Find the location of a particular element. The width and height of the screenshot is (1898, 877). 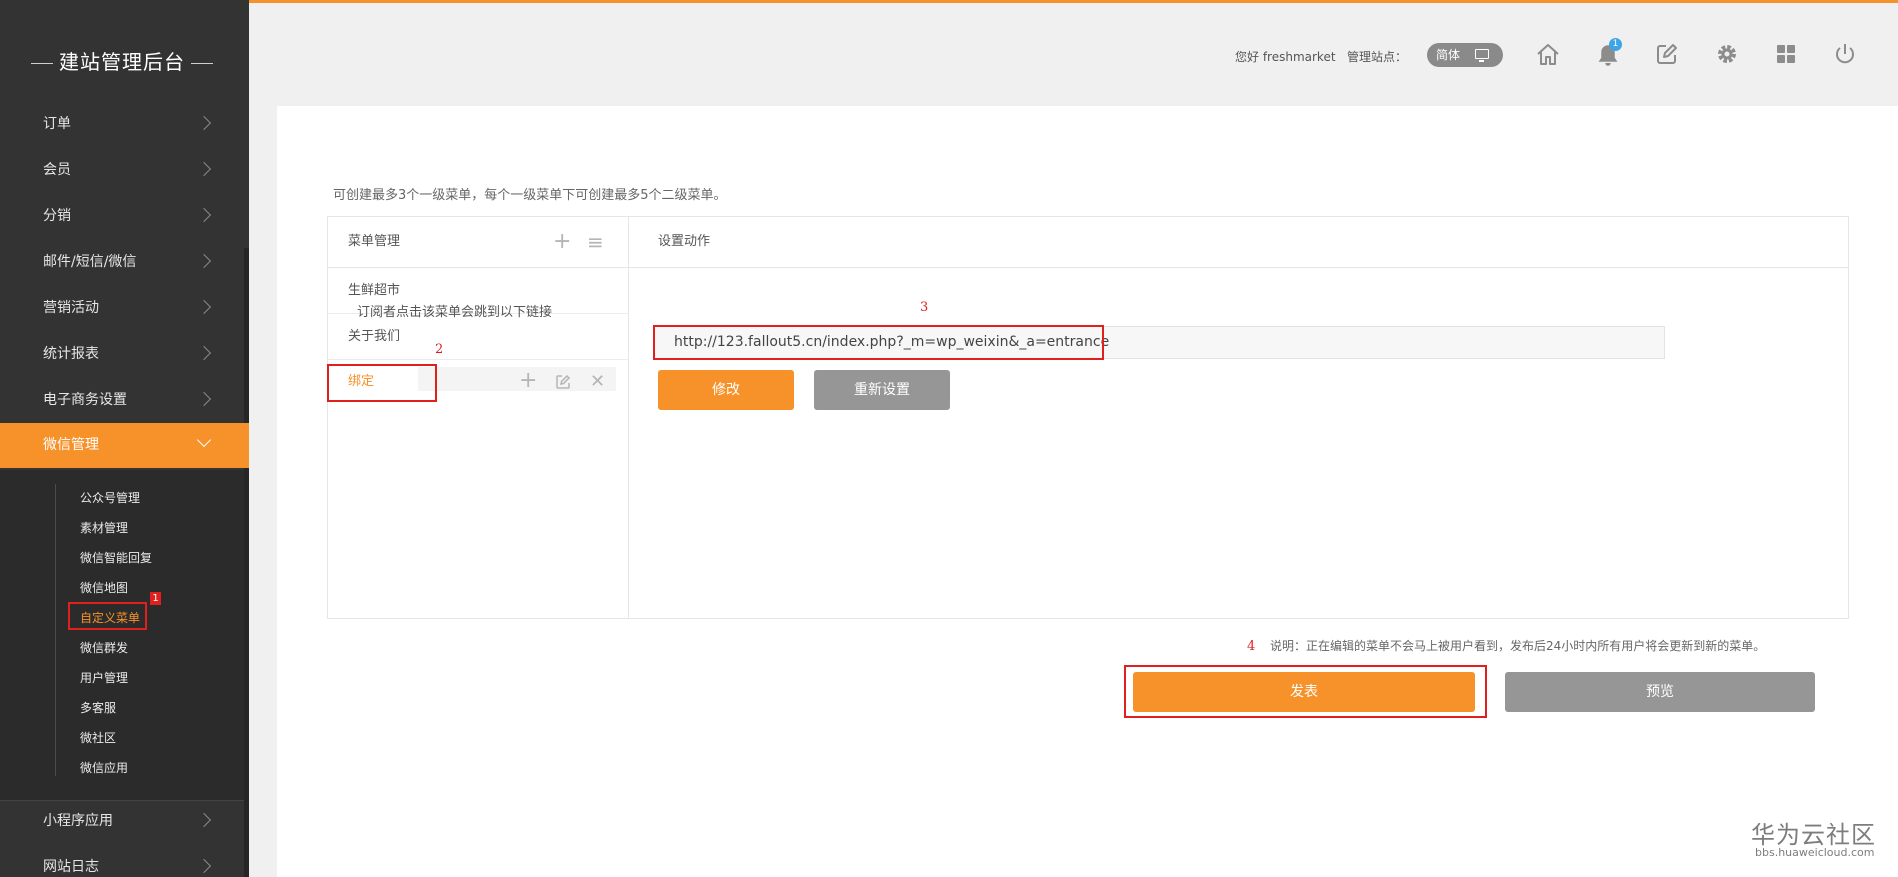

add-icon: + is located at coordinates (562, 242).